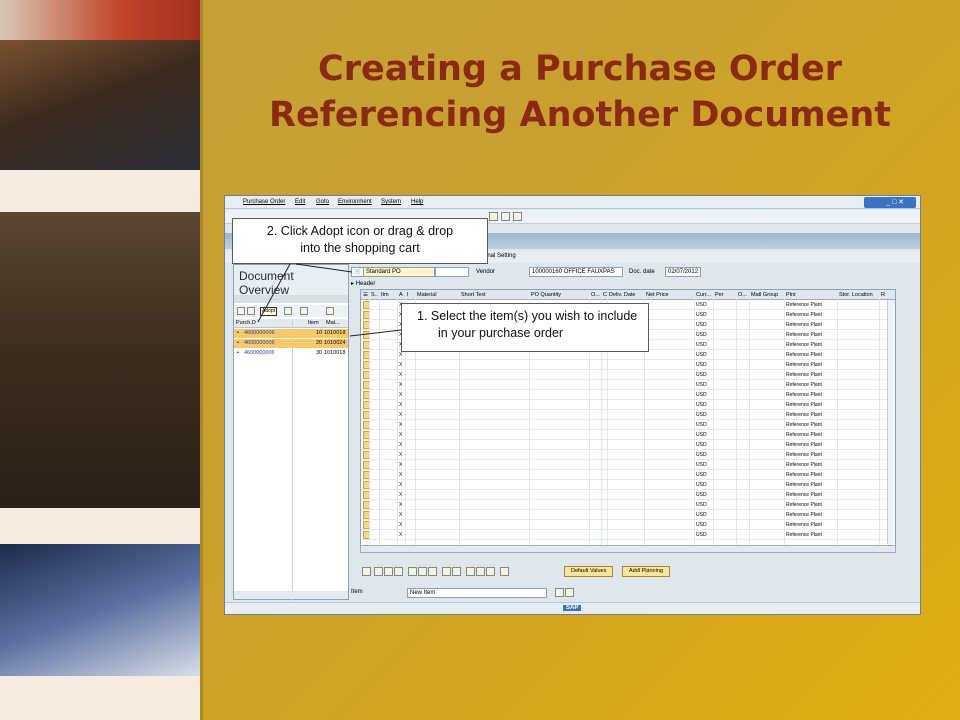  Describe the element at coordinates (100, 610) in the screenshot. I see `decorative-photo-phone-keypad` at that location.